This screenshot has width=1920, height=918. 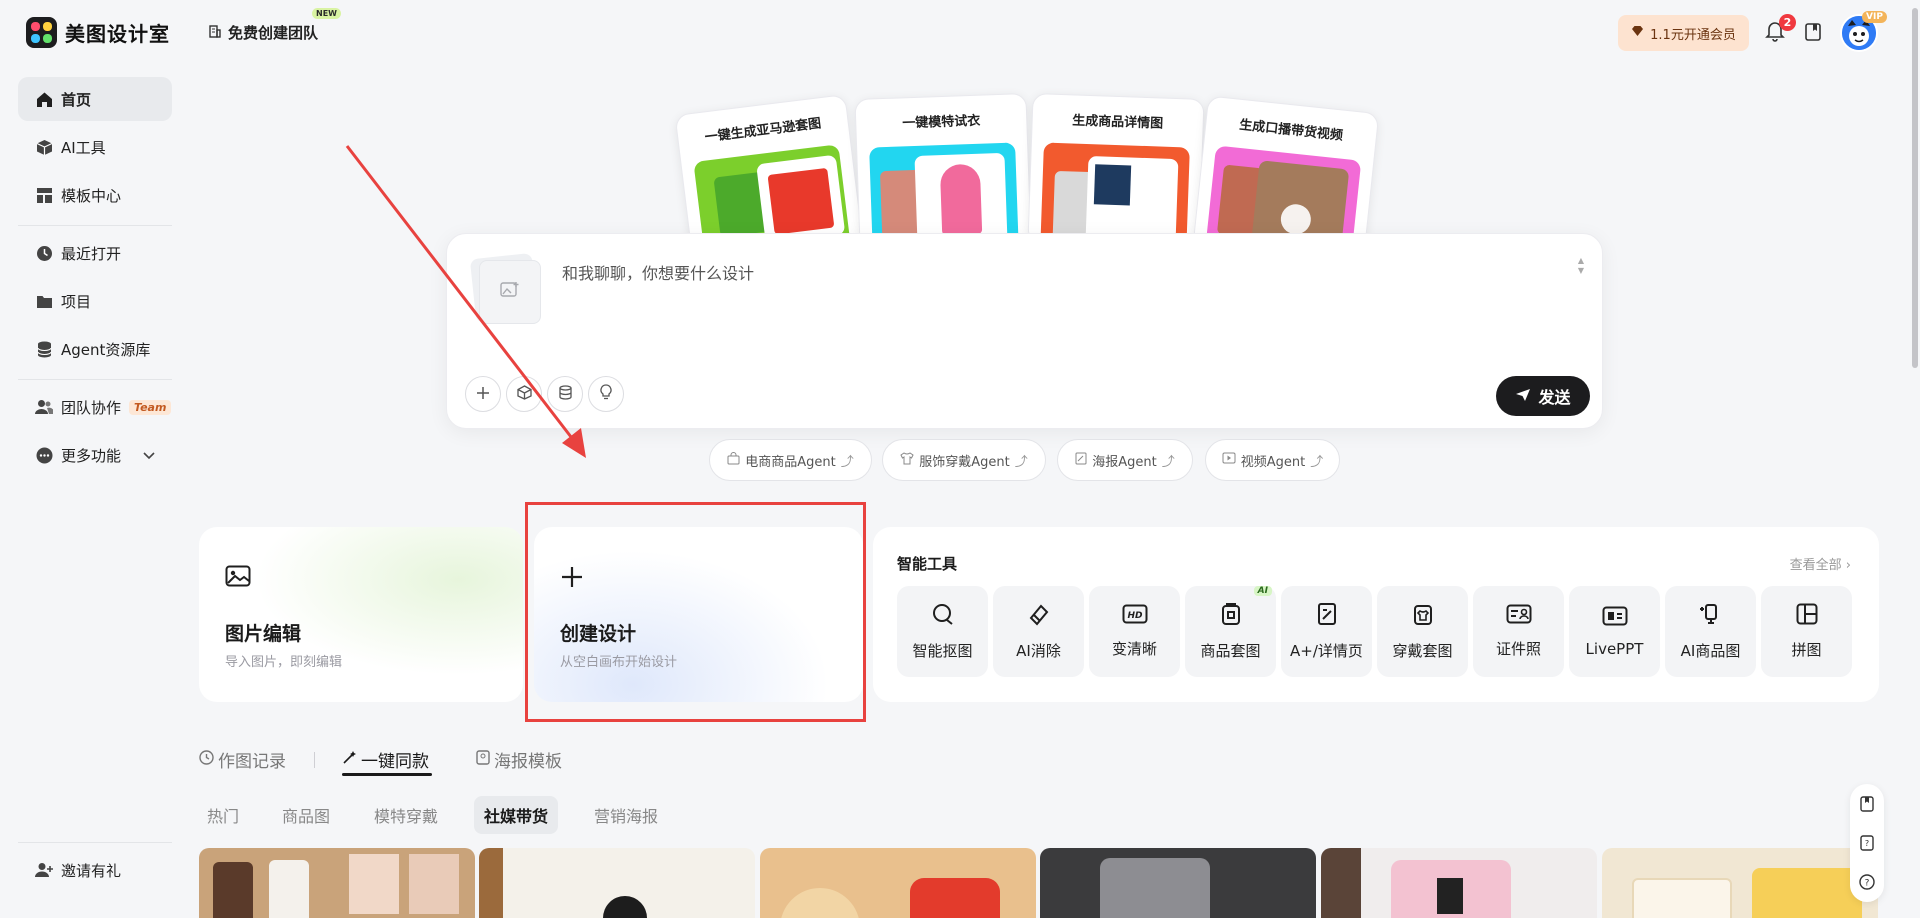 I want to click on tool-label: 拼图, so click(x=1806, y=650).